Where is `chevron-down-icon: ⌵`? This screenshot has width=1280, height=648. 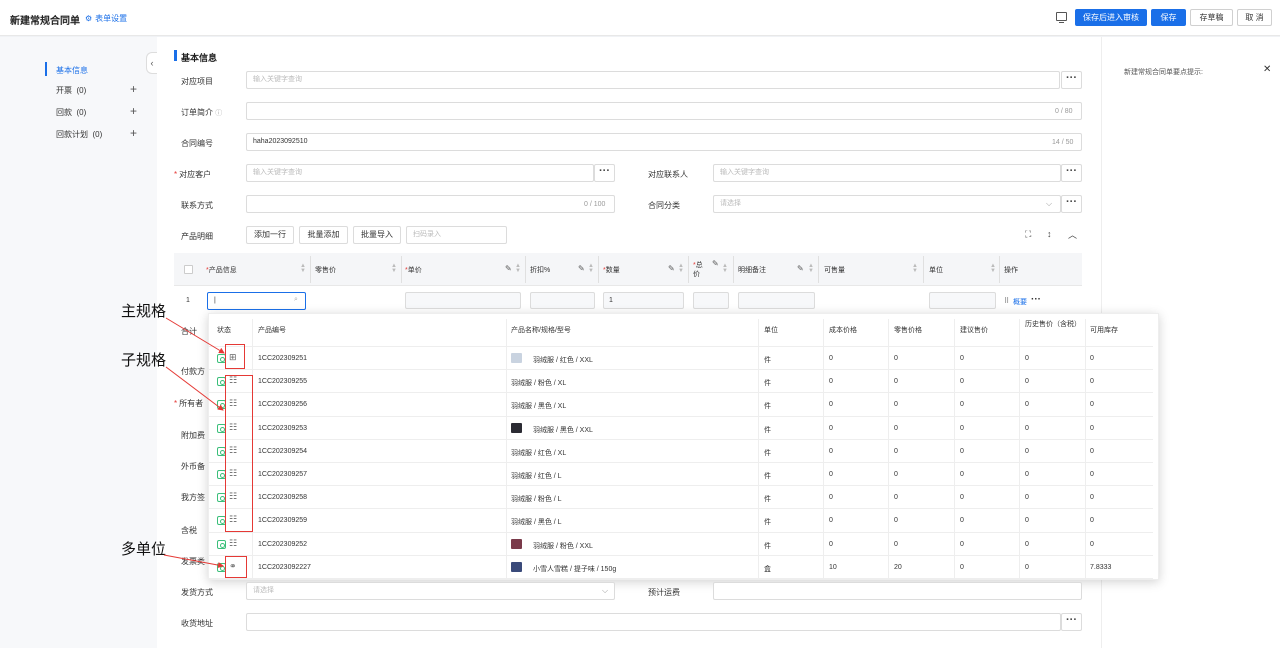
chevron-down-icon: ⌵ is located at coordinates (605, 590).